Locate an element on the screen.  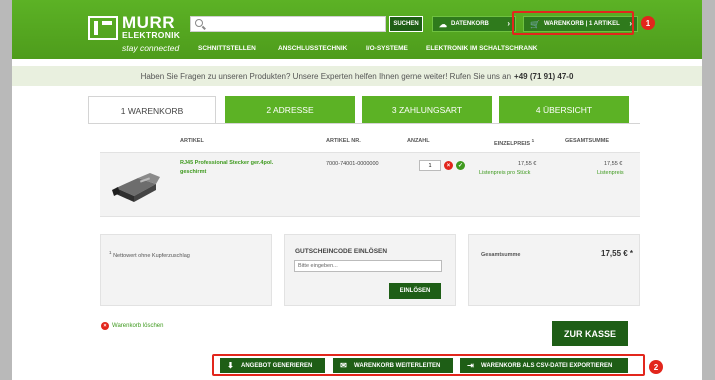
logo-brand-bottom: ELEKTRONIK is located at coordinates (151, 35).